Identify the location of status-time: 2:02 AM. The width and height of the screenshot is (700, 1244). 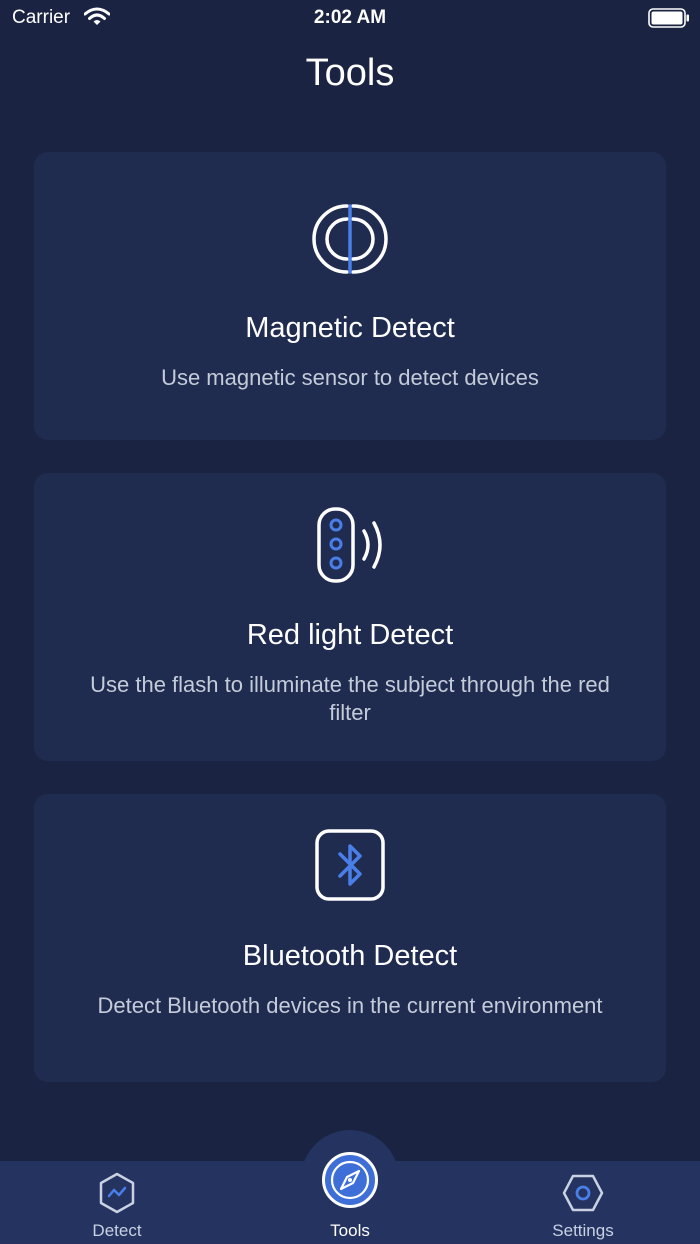
(350, 17).